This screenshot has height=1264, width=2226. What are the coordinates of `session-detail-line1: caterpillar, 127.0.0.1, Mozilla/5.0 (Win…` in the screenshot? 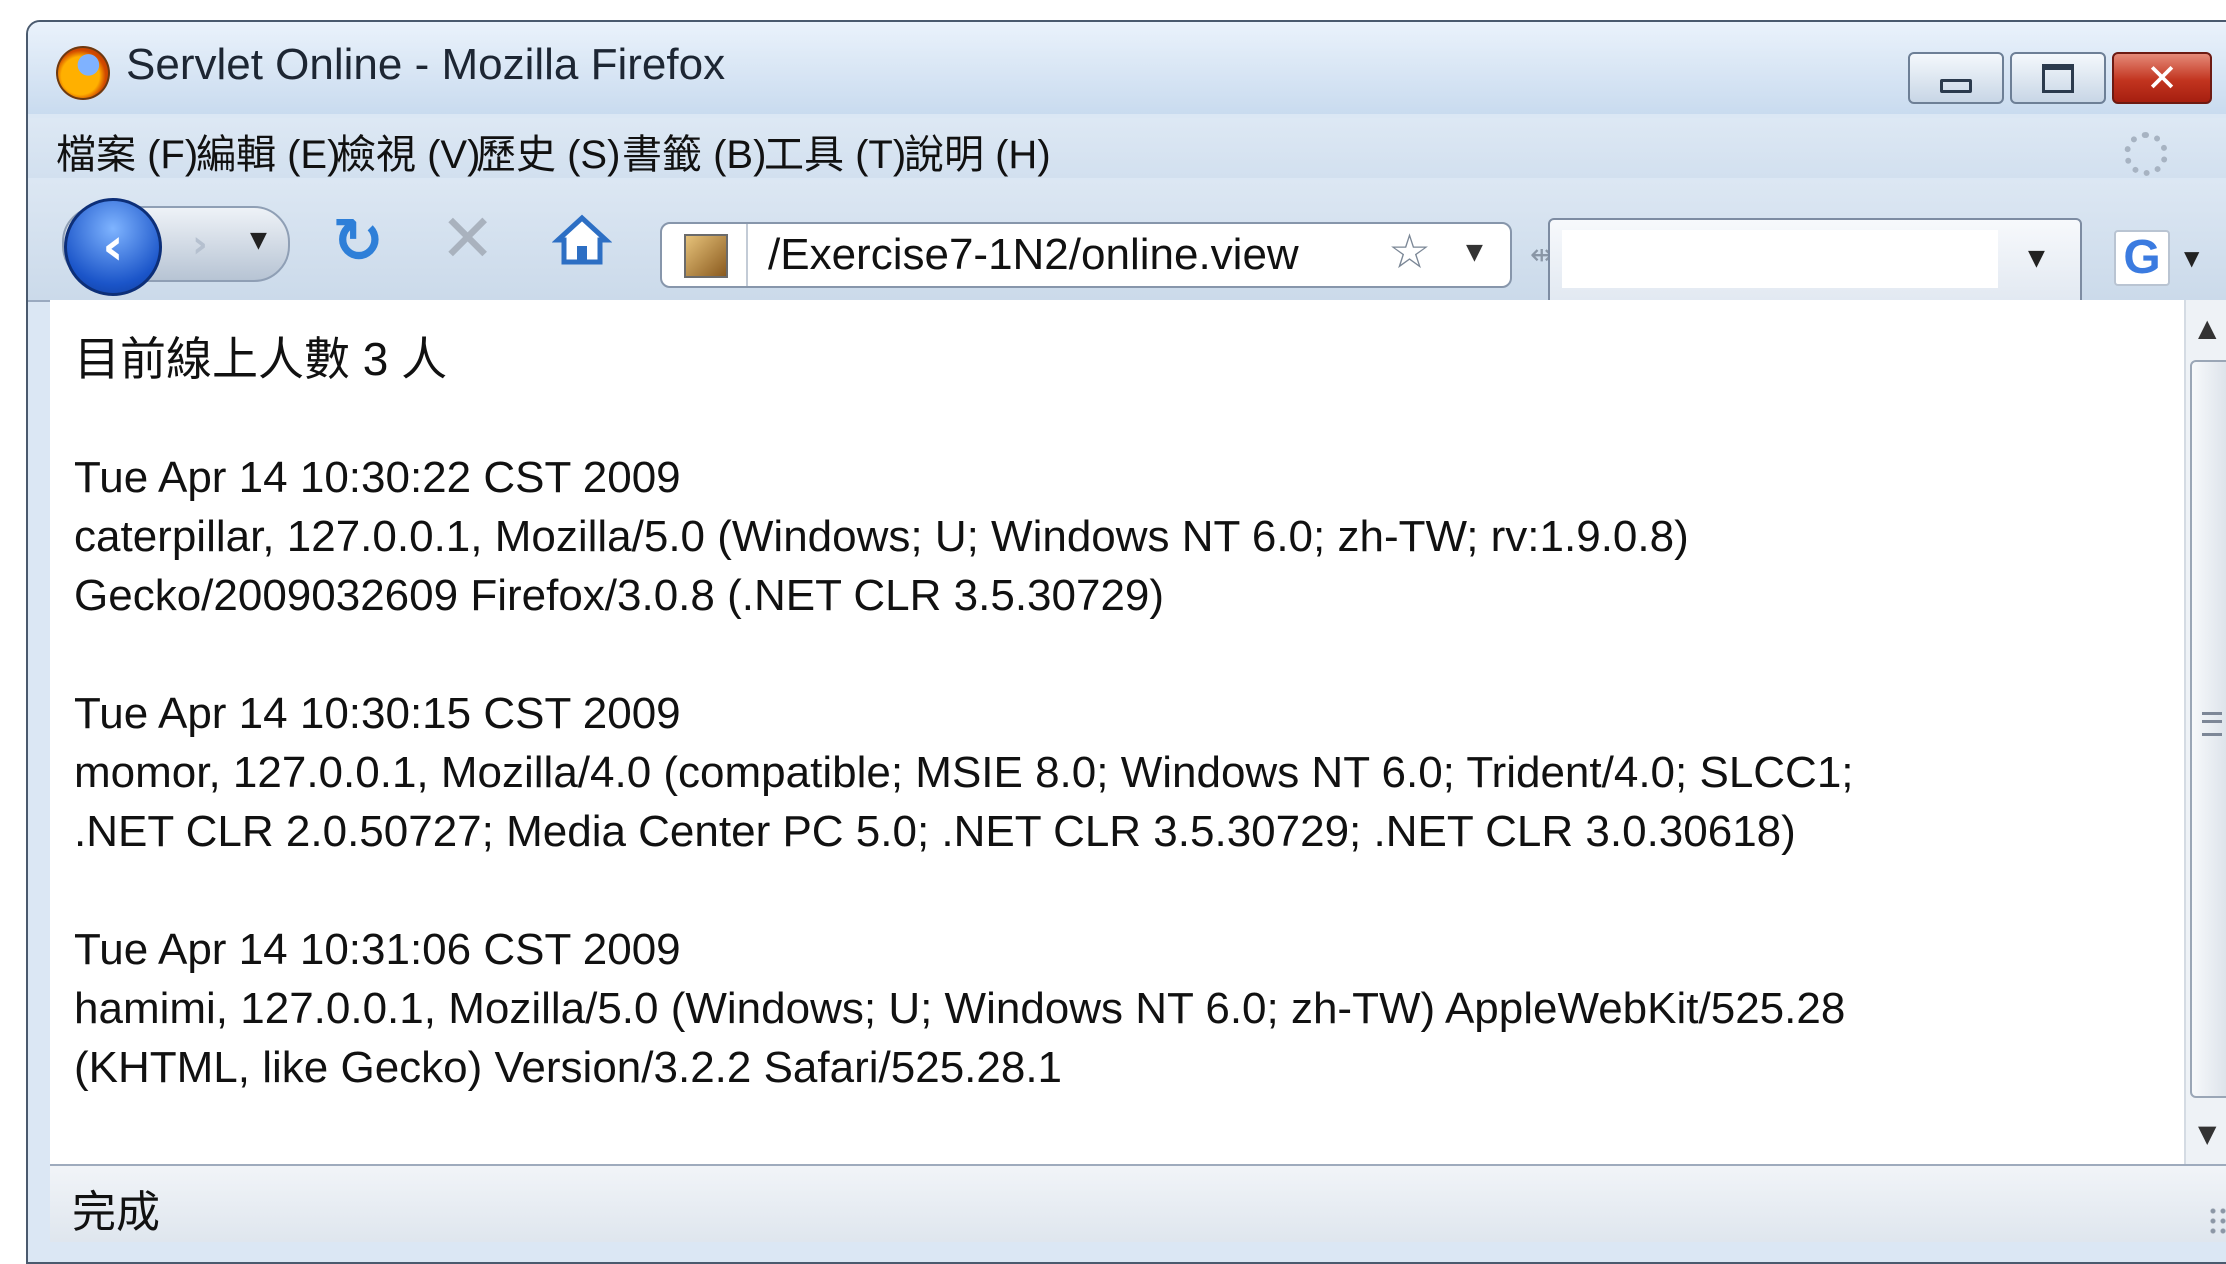 It's located at (881, 536).